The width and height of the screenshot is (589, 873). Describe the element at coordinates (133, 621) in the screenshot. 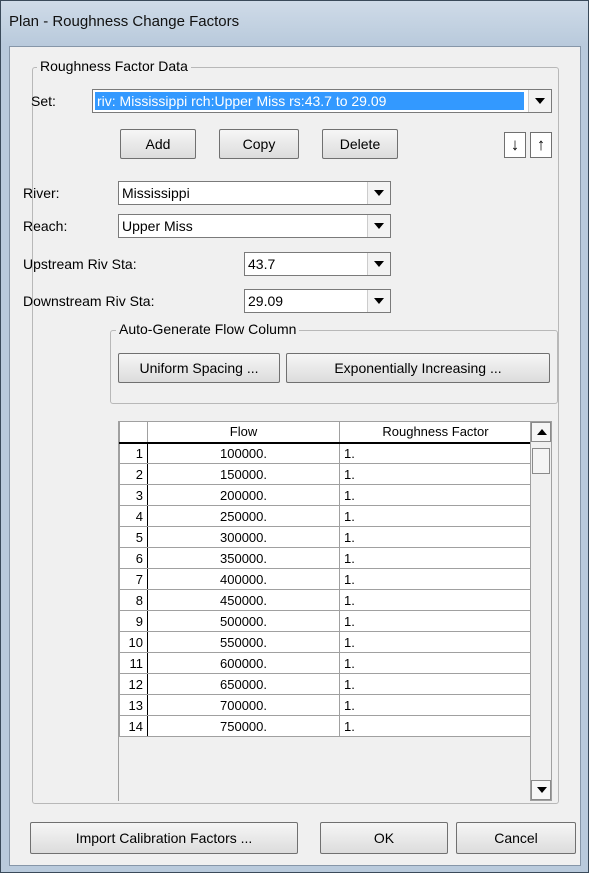

I see `row-number: 9` at that location.